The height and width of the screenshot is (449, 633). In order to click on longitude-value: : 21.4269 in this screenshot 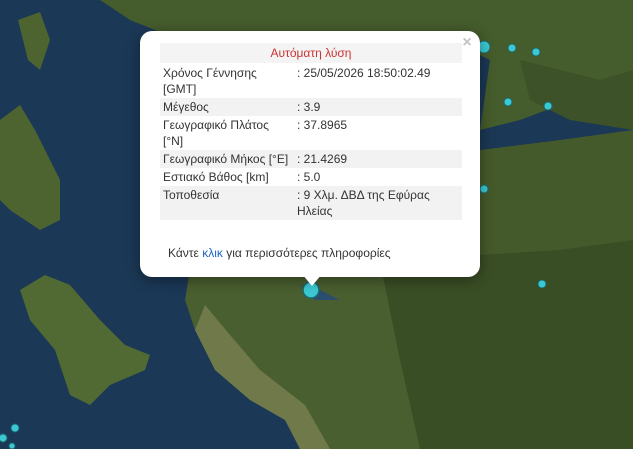, I will do `click(378, 159)`.